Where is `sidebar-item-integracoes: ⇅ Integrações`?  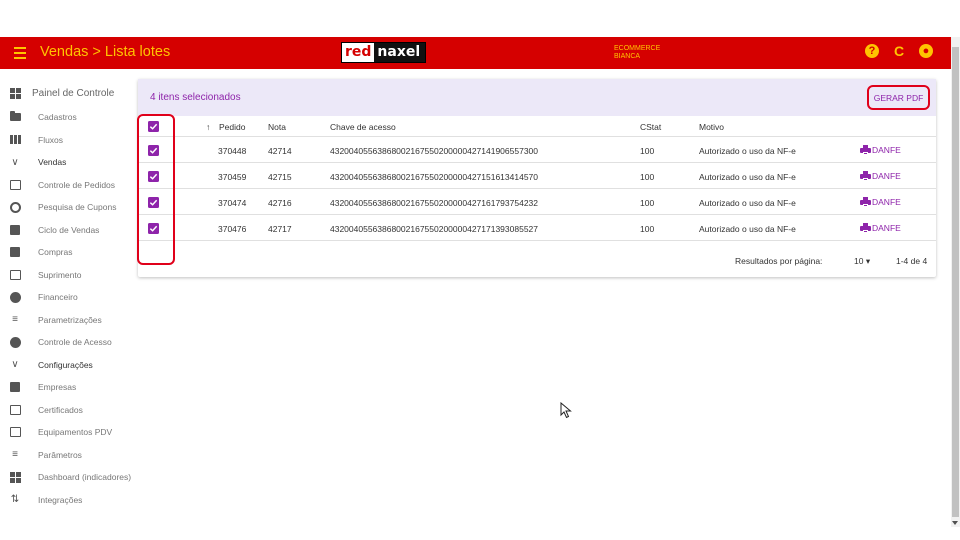 sidebar-item-integracoes: ⇅ Integrações is located at coordinates (65, 500).